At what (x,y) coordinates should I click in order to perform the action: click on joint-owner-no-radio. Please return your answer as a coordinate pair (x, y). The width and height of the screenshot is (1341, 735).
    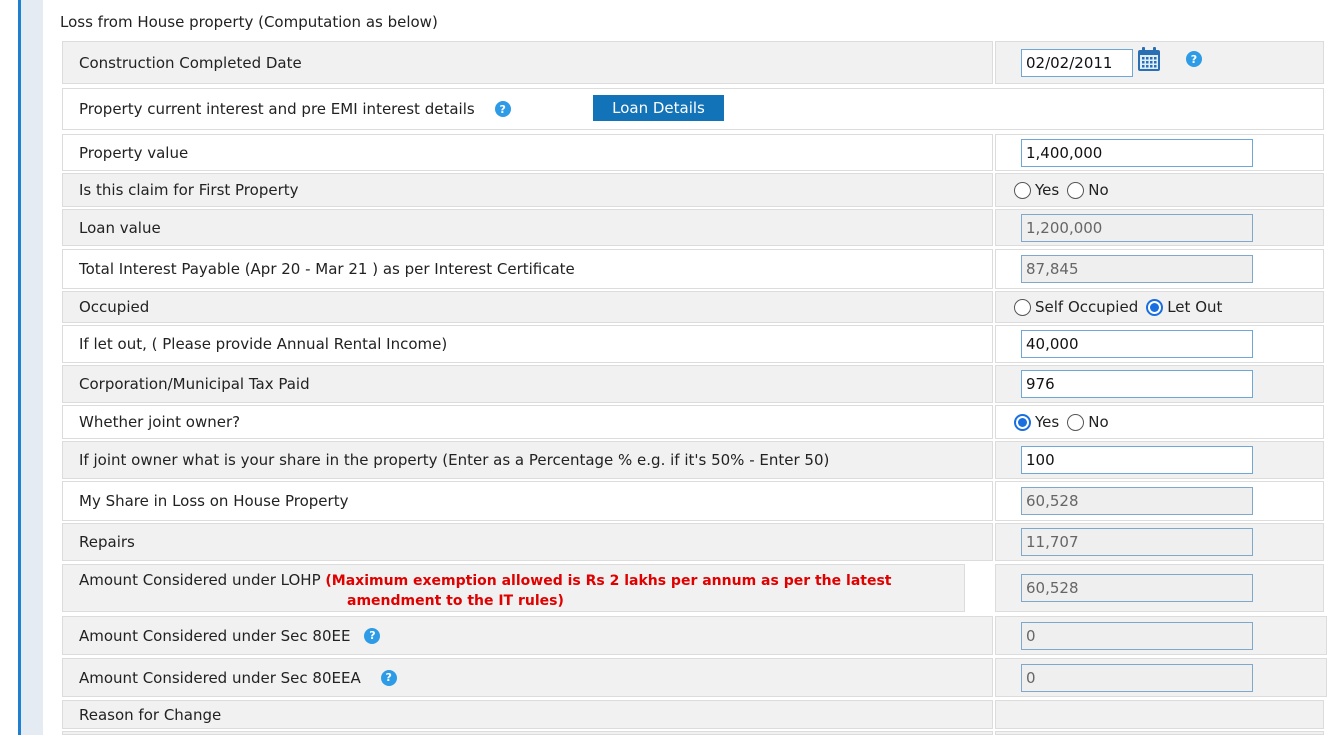
    Looking at the image, I should click on (1076, 422).